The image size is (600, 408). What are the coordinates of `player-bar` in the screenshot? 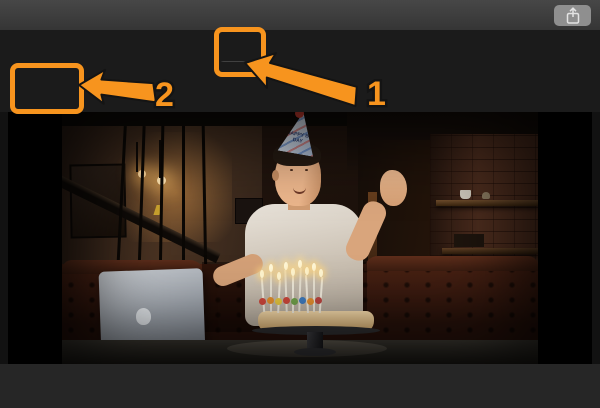 It's located at (300, 386).